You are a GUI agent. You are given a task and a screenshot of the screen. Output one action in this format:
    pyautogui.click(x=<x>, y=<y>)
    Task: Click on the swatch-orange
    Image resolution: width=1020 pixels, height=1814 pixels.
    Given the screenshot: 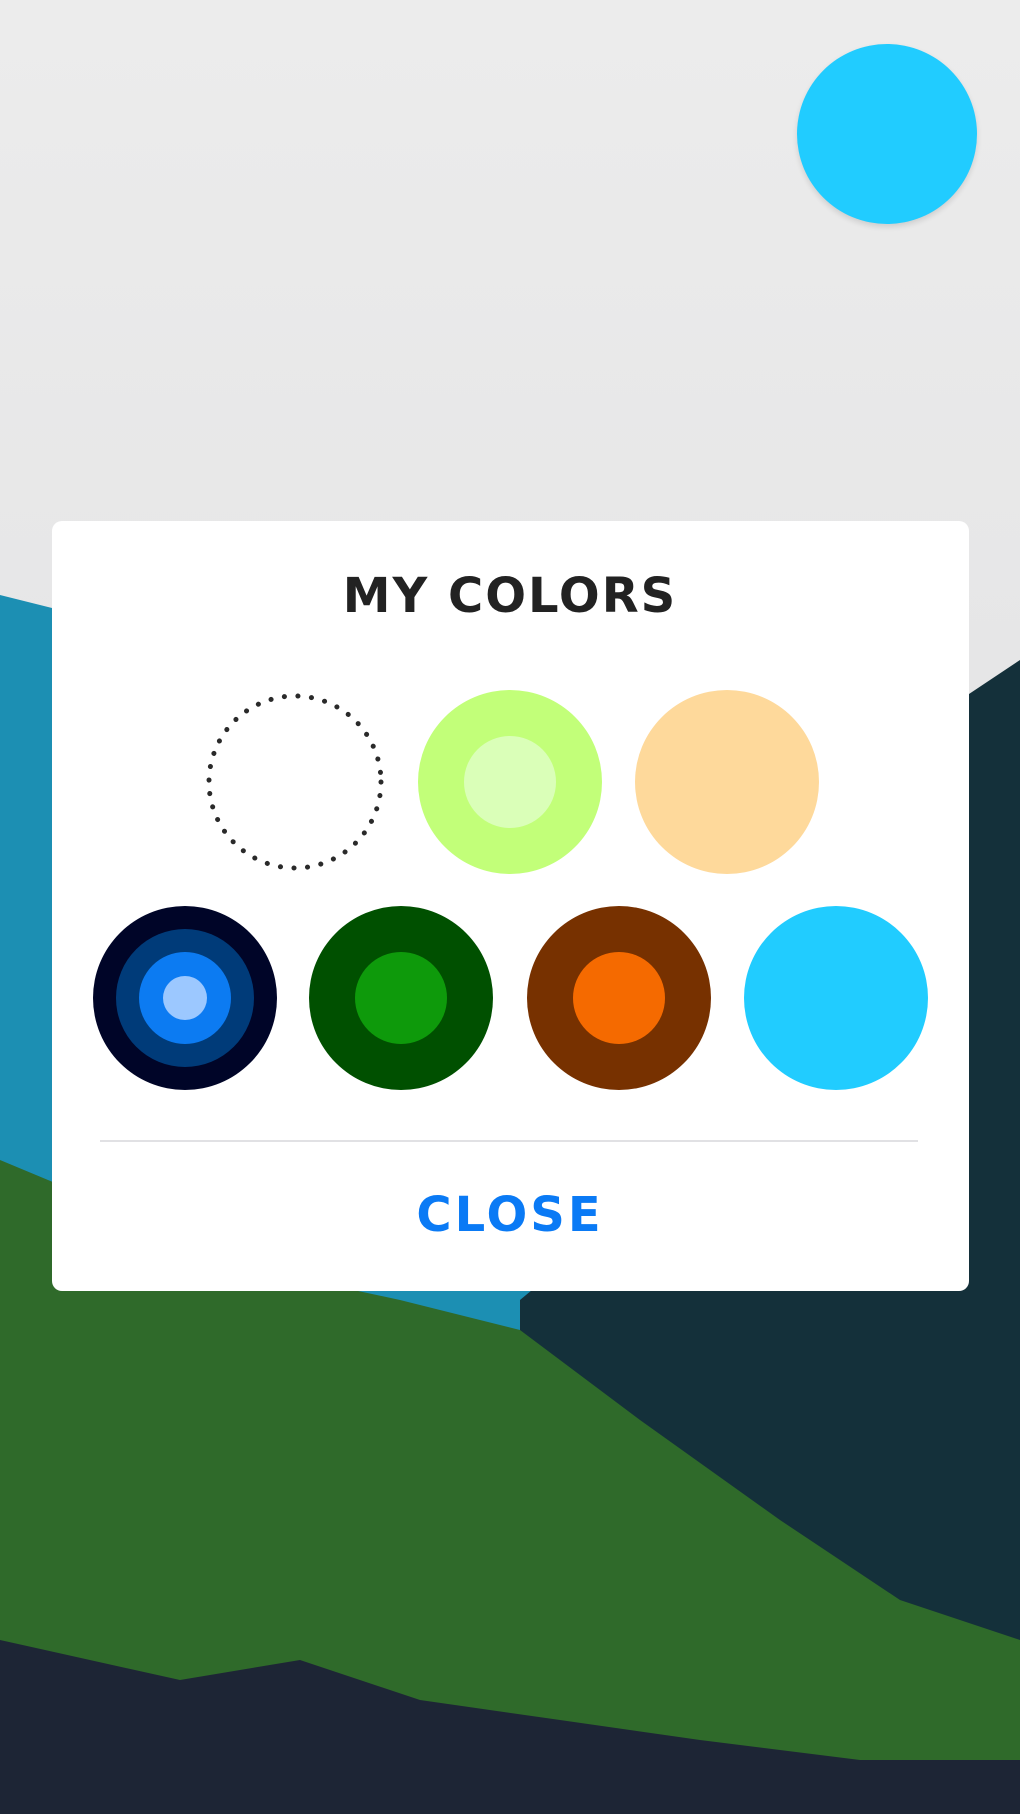 What is the action you would take?
    pyautogui.click(x=619, y=998)
    